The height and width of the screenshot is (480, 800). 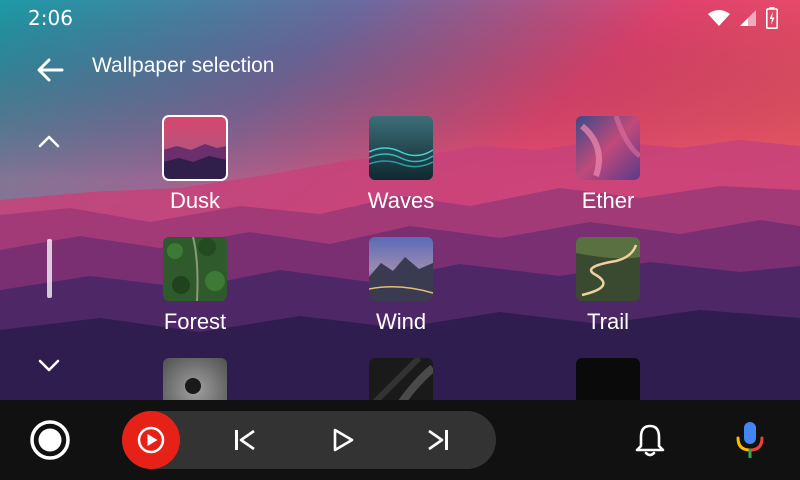 I want to click on wallpaper-tile-wind: Wind, so click(x=401, y=293).